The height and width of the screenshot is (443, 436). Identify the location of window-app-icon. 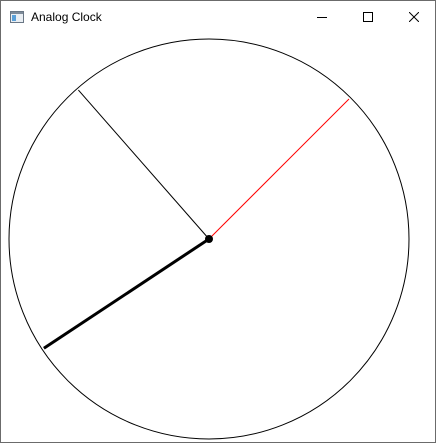
(17, 17).